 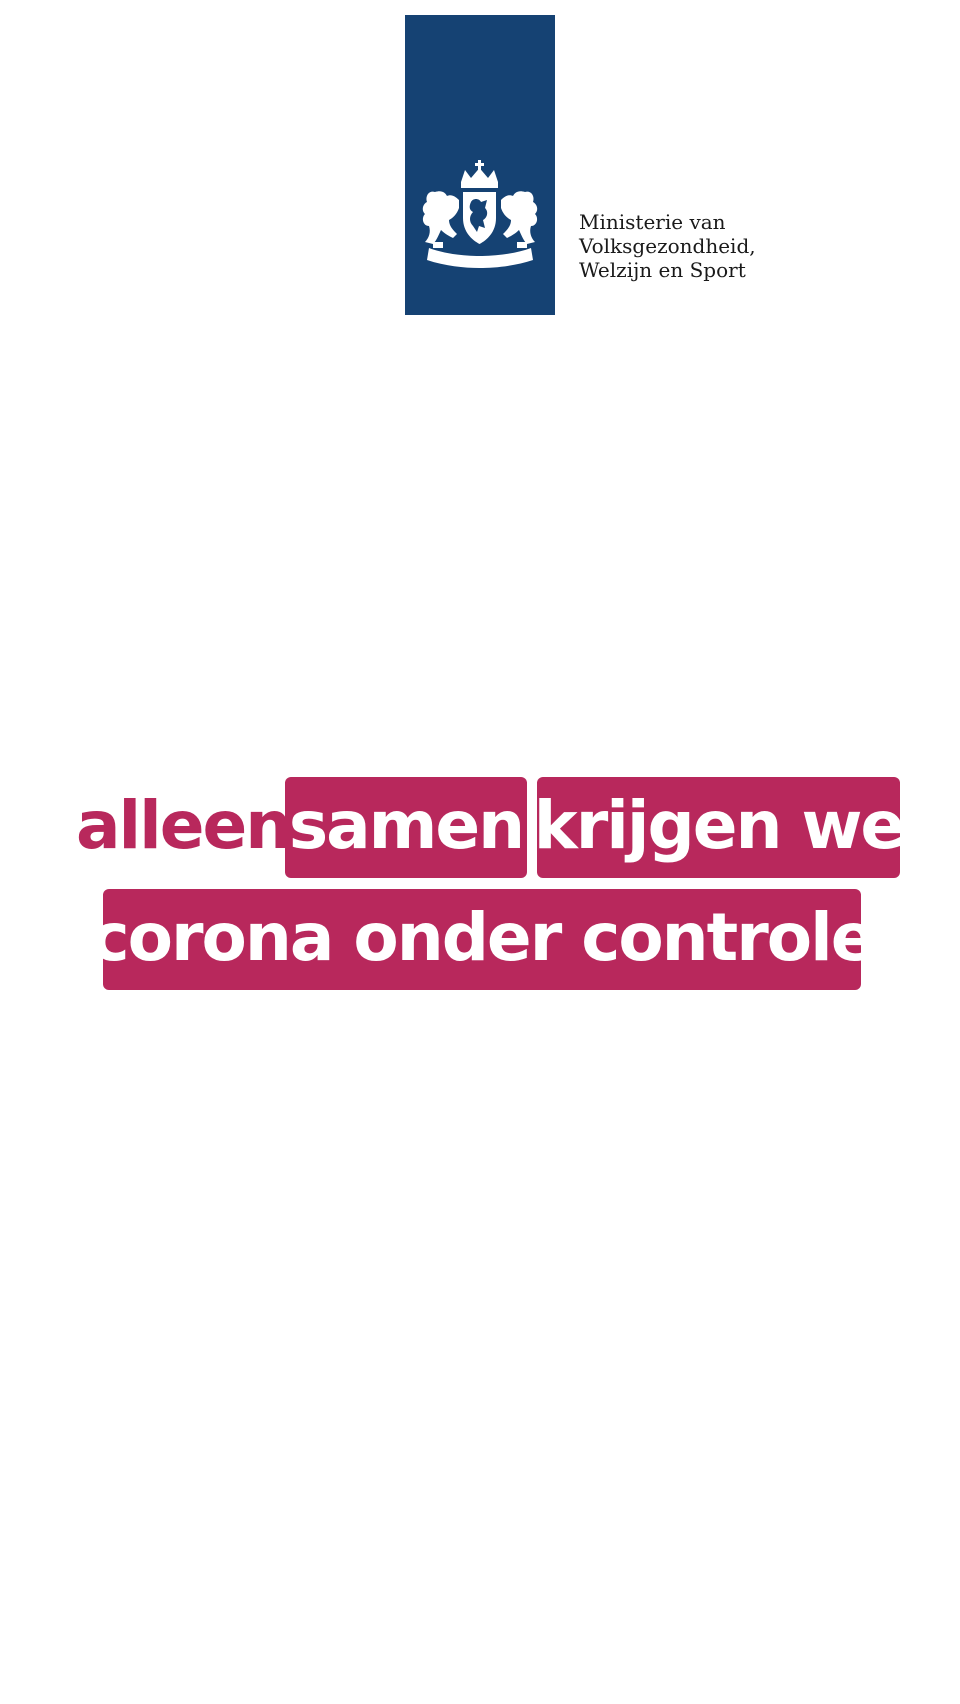 What do you see at coordinates (719, 825) in the screenshot?
I see `slogan-word-krijgen-we: krijgen we` at bounding box center [719, 825].